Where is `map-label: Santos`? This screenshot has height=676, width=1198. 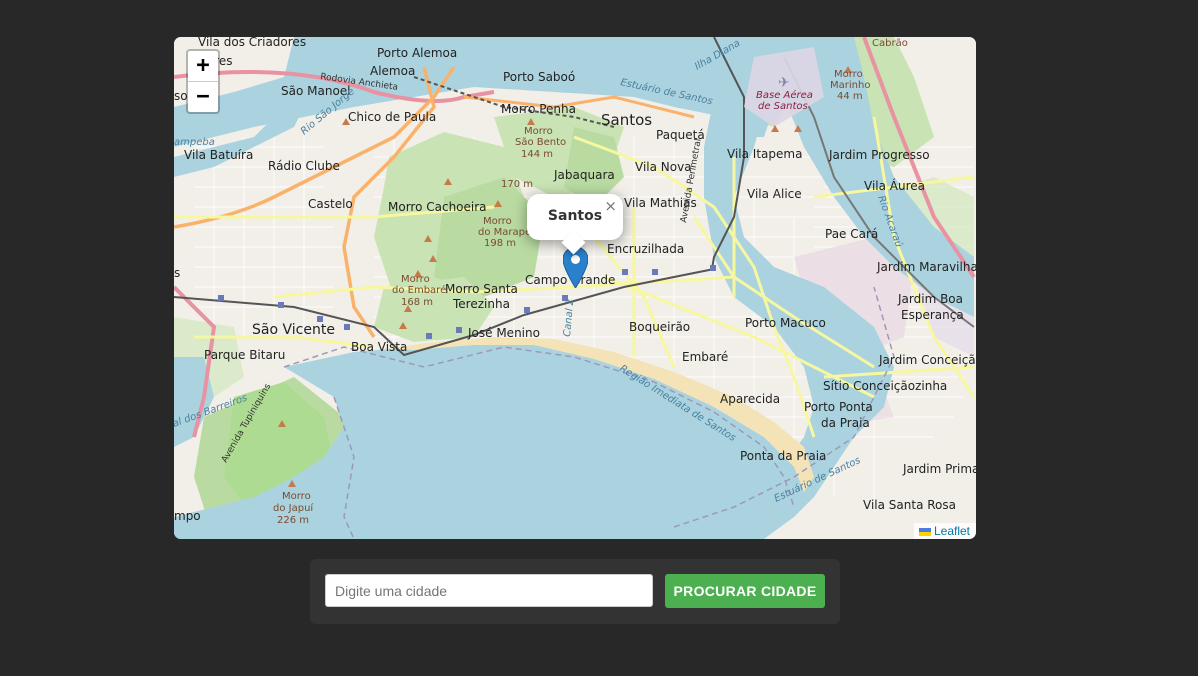
map-label: Santos is located at coordinates (626, 120).